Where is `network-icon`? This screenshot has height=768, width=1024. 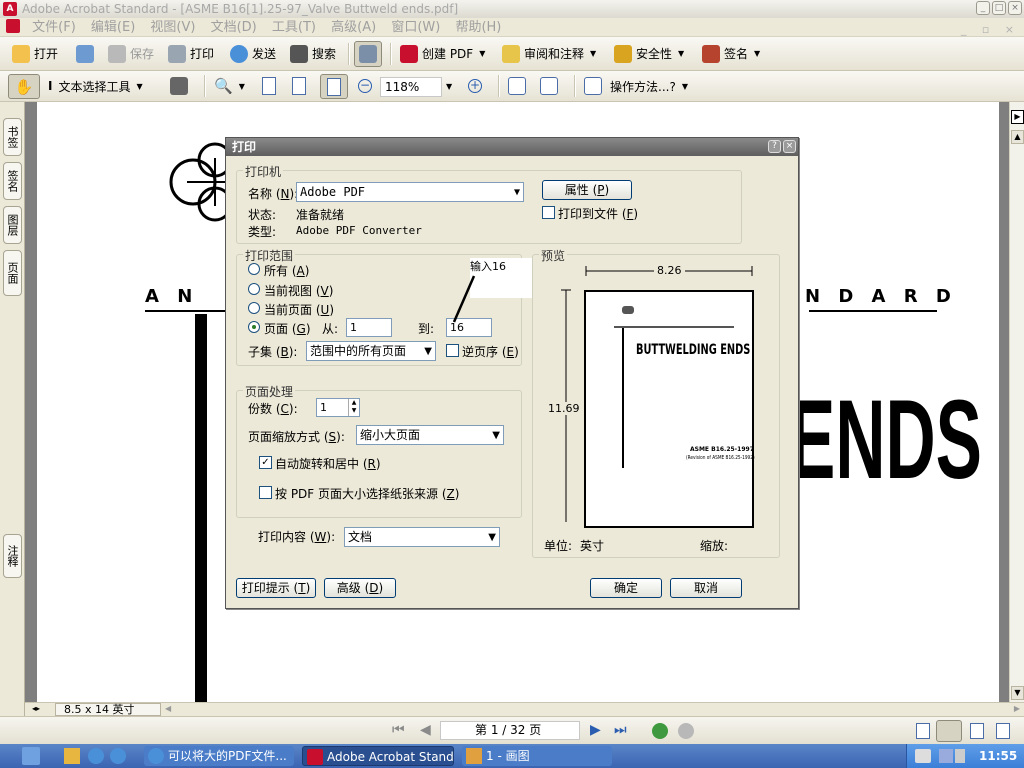 network-icon is located at coordinates (946, 756).